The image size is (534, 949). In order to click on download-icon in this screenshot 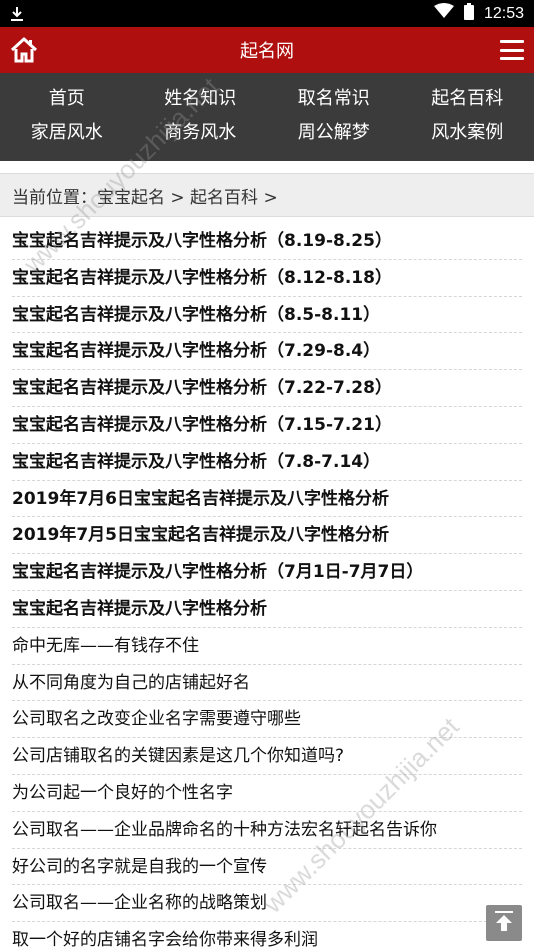, I will do `click(17, 14)`.